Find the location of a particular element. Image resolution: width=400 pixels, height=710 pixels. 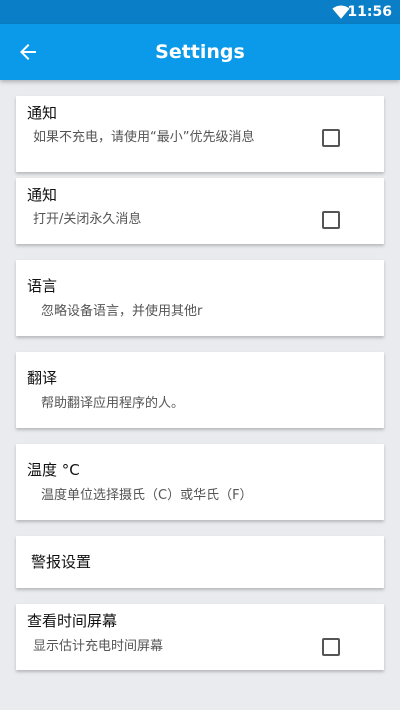

setting-subtitle: 如果不充电，请使用“最小”优先级消息 is located at coordinates (144, 137).